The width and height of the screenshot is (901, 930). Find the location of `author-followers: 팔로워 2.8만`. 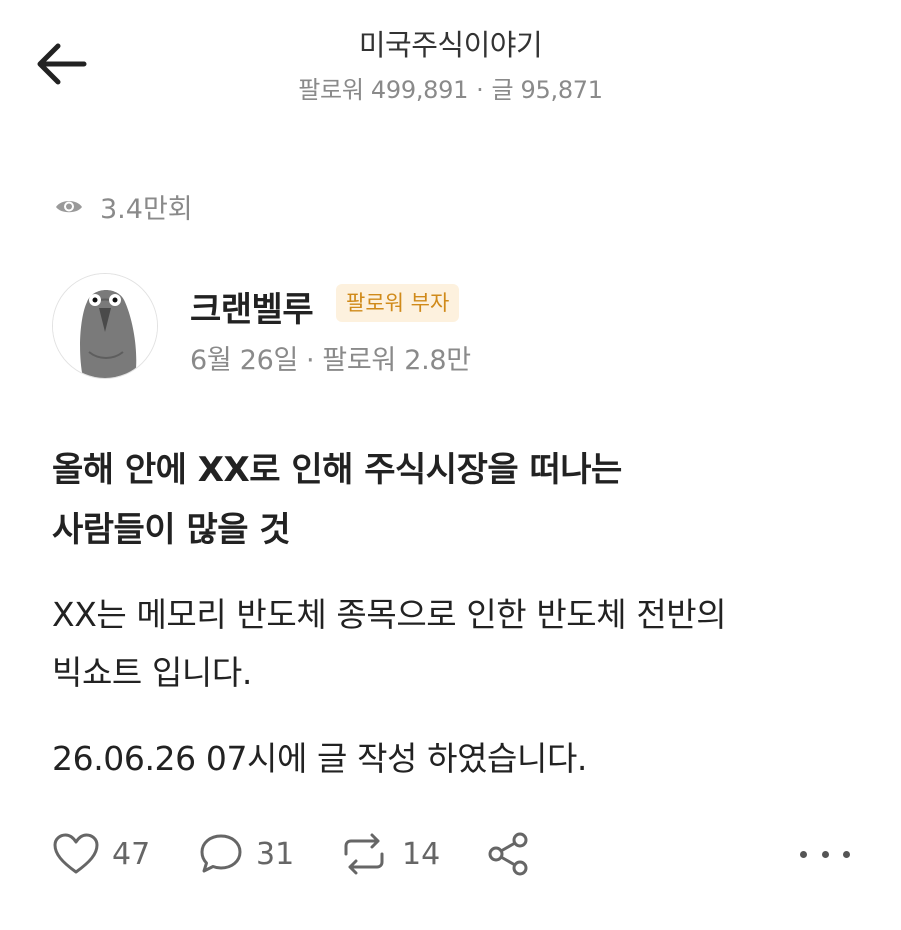

author-followers: 팔로워 2.8만 is located at coordinates (396, 360).